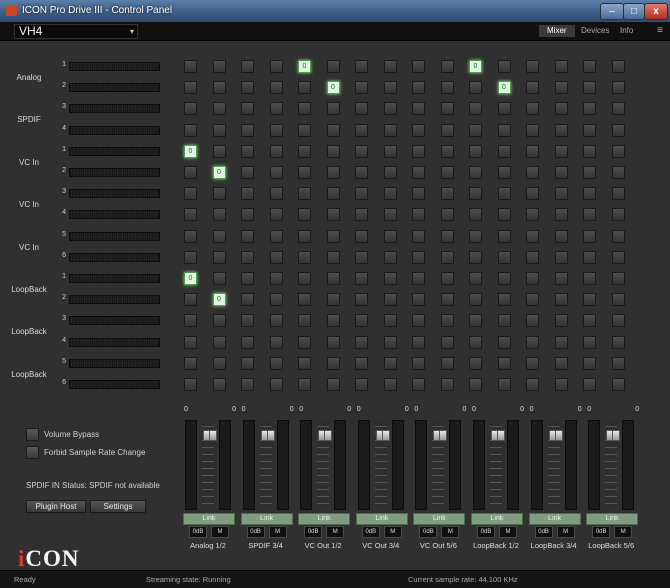 The width and height of the screenshot is (670, 588). What do you see at coordinates (32, 452) in the screenshot?
I see `forbid-sample-rate-checkbox` at bounding box center [32, 452].